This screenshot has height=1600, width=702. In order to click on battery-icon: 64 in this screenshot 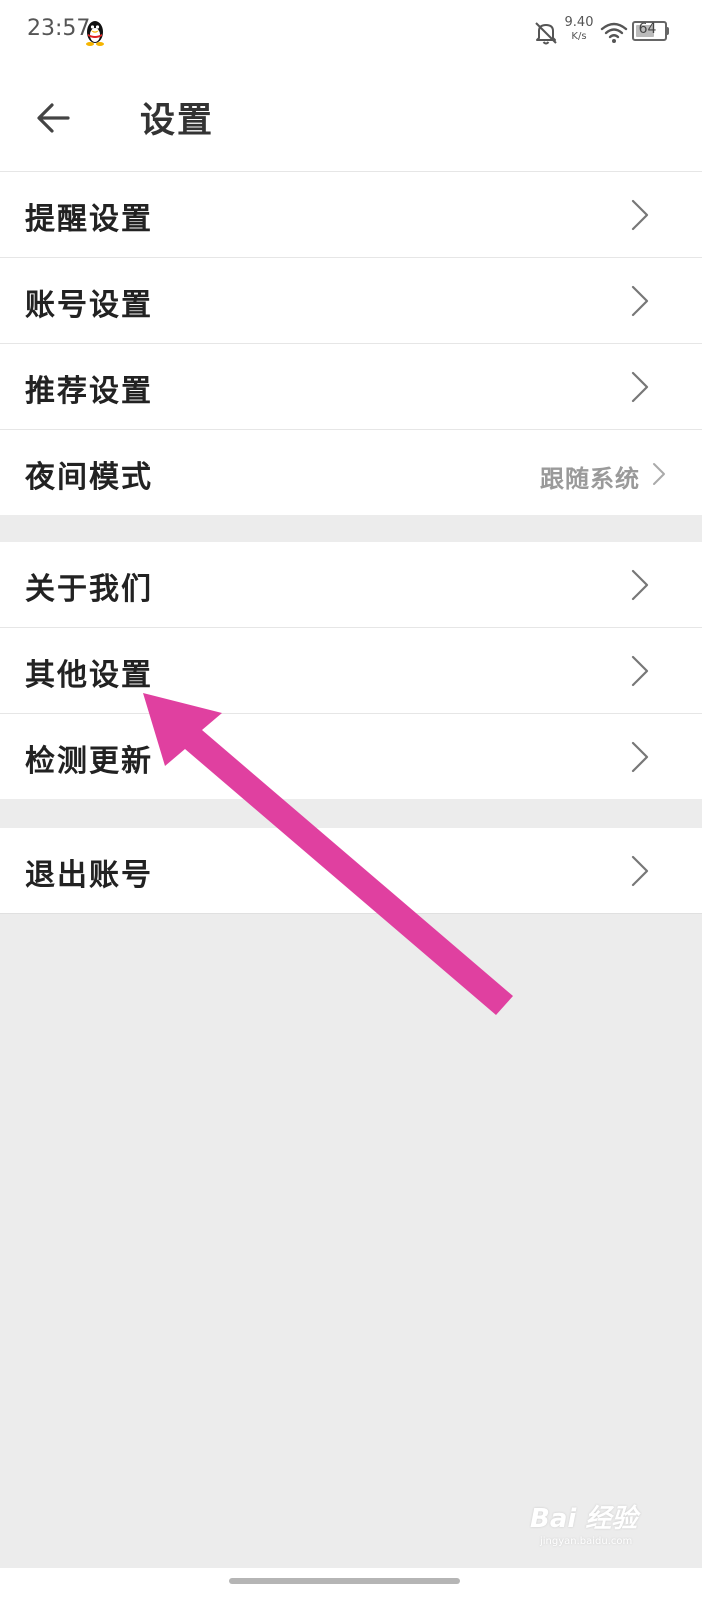, I will do `click(650, 31)`.